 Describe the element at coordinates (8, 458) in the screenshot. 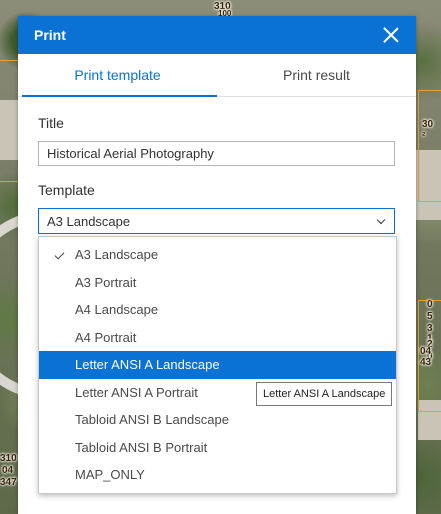

I see `parcel-label: 310` at that location.